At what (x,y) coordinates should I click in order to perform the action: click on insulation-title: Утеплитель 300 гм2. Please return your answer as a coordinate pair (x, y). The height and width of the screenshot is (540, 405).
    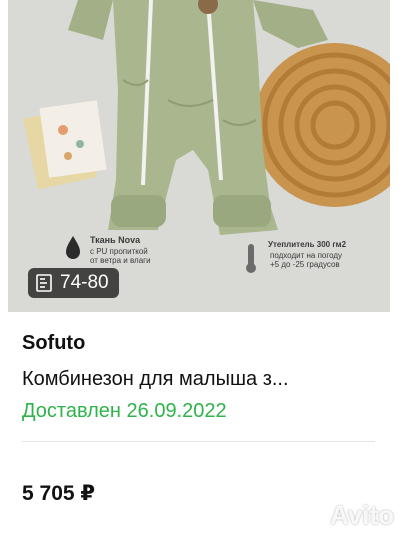
    Looking at the image, I should click on (307, 244).